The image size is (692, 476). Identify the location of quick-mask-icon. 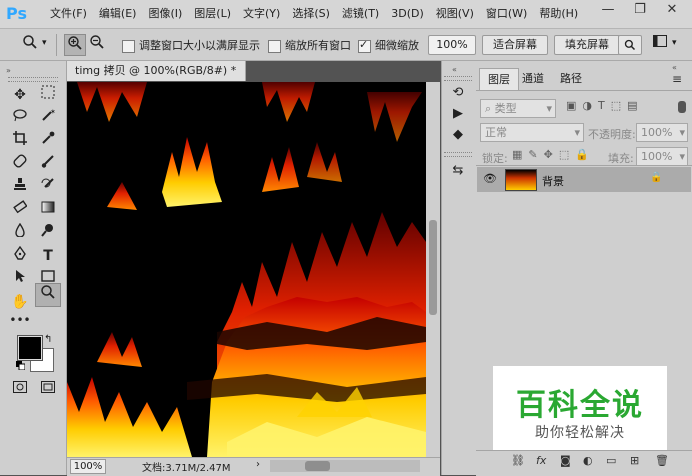
(20, 389).